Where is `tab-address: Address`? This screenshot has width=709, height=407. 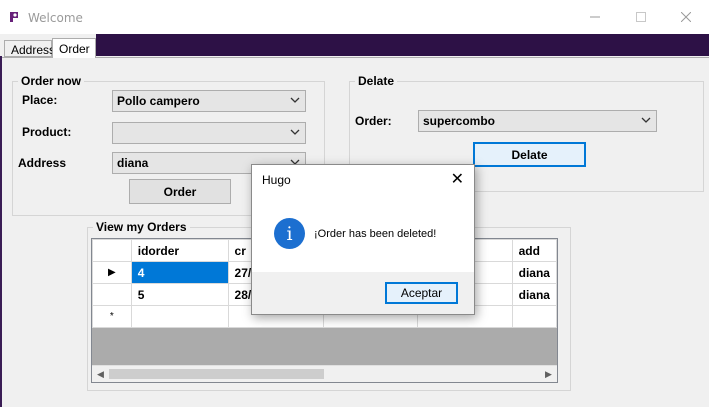
tab-address: Address is located at coordinates (30, 48).